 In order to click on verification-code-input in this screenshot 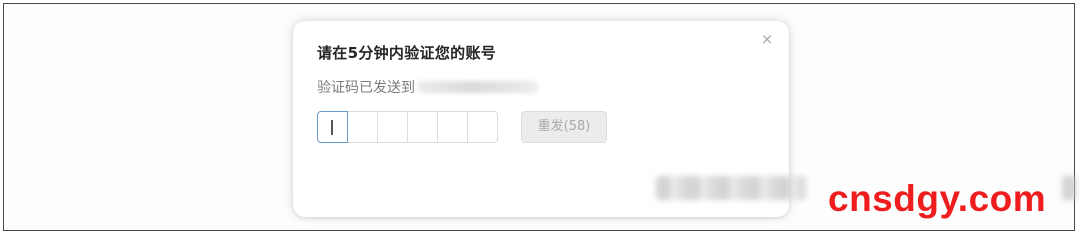, I will do `click(407, 127)`.